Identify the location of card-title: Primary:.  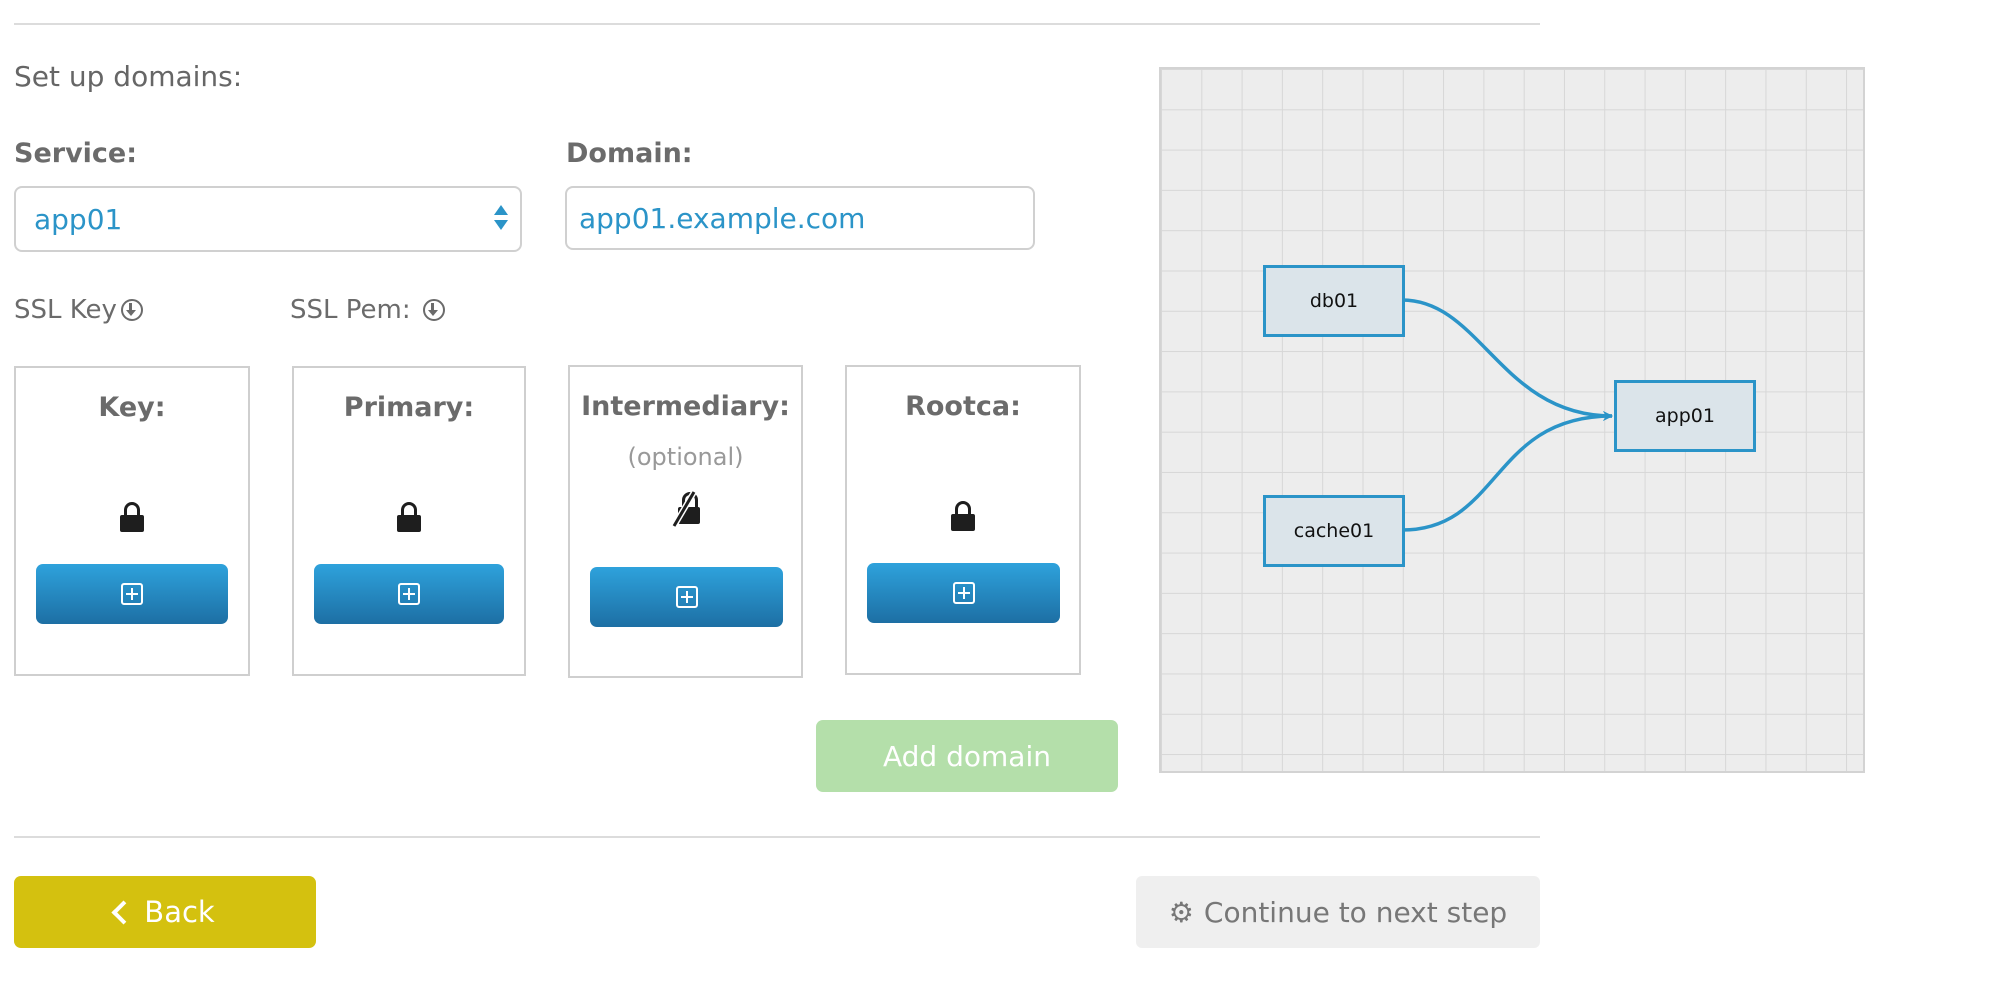
(409, 407).